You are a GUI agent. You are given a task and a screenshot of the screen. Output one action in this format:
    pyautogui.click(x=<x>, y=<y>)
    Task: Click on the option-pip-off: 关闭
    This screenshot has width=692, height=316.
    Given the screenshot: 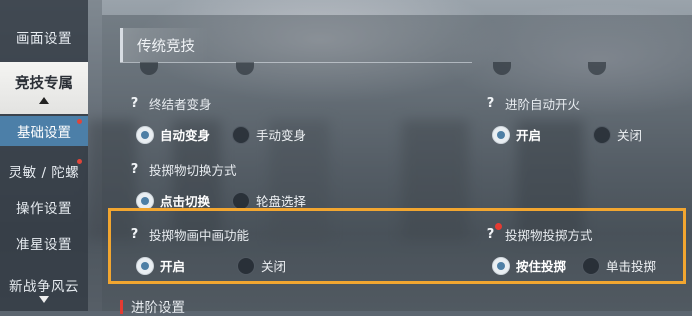 What is the action you would take?
    pyautogui.click(x=261, y=265)
    